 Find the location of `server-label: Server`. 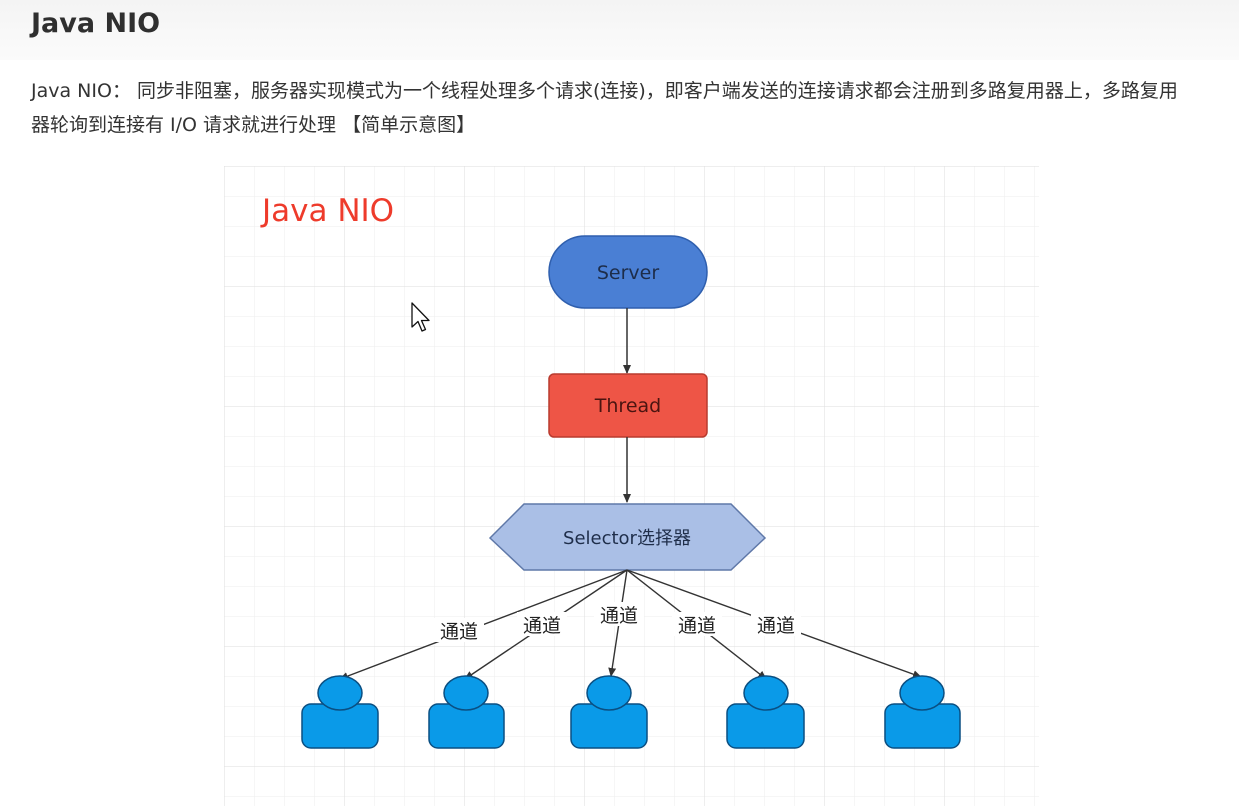

server-label: Server is located at coordinates (628, 273).